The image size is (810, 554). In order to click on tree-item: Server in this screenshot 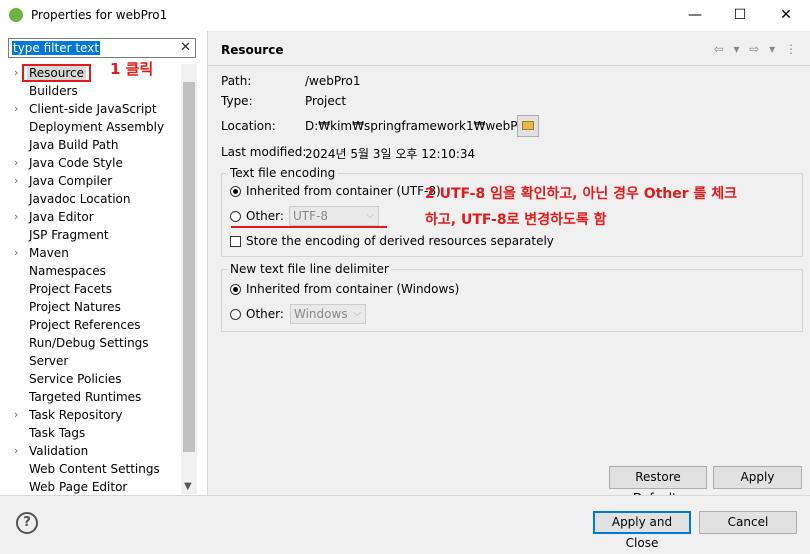, I will do `click(90, 361)`.